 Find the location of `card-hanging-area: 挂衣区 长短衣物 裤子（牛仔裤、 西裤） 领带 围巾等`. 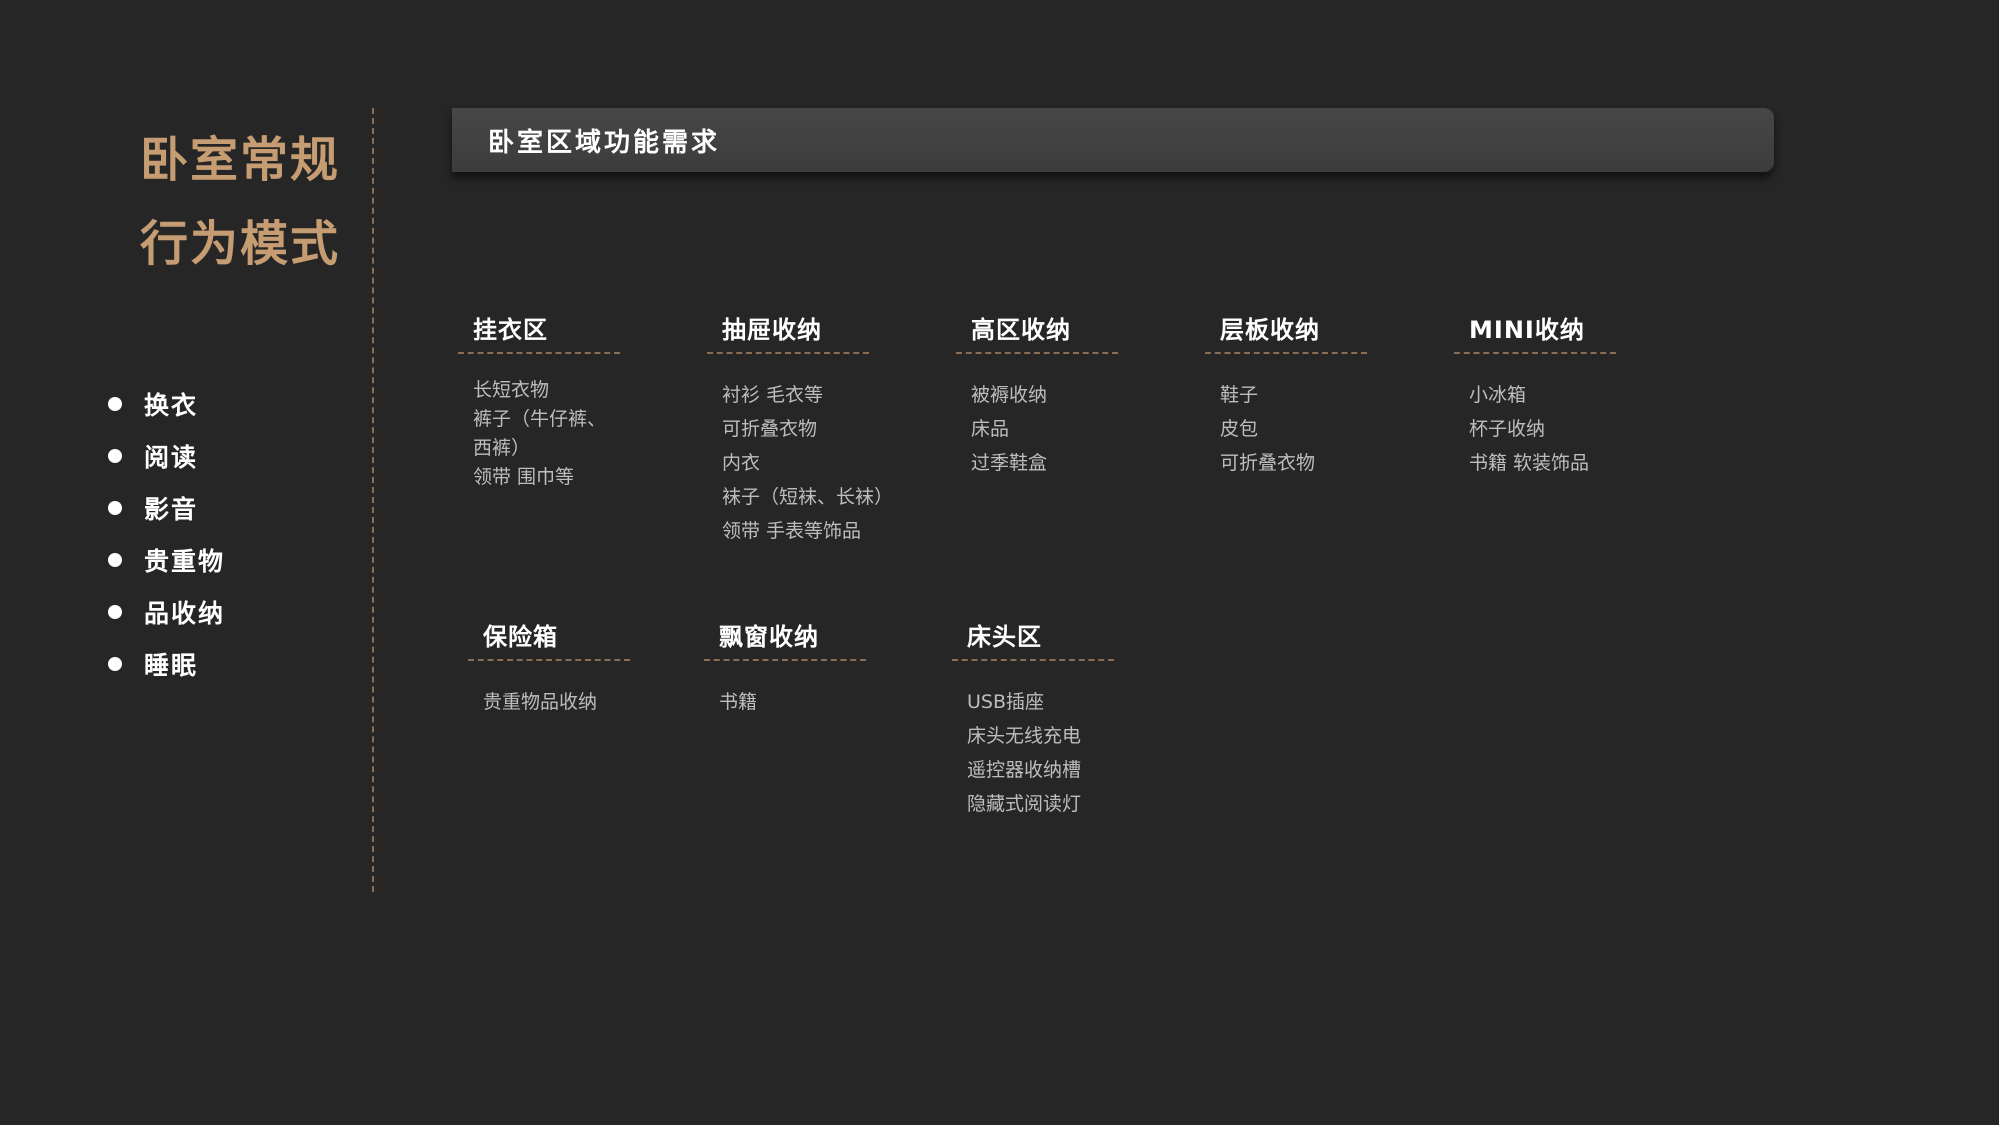

card-hanging-area: 挂衣区 长短衣物 裤子（牛仔裤、 西裤） 领带 围巾等 is located at coordinates (539, 400).